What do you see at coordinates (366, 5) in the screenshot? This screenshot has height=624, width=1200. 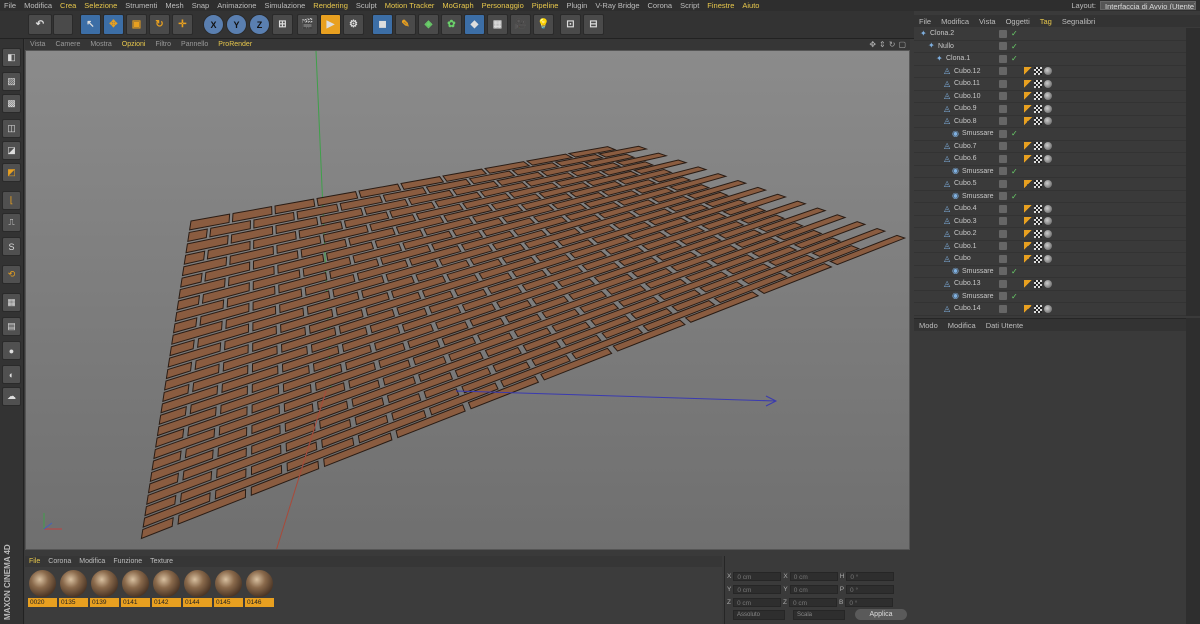 I see `menu-sculpt: Sculpt` at bounding box center [366, 5].